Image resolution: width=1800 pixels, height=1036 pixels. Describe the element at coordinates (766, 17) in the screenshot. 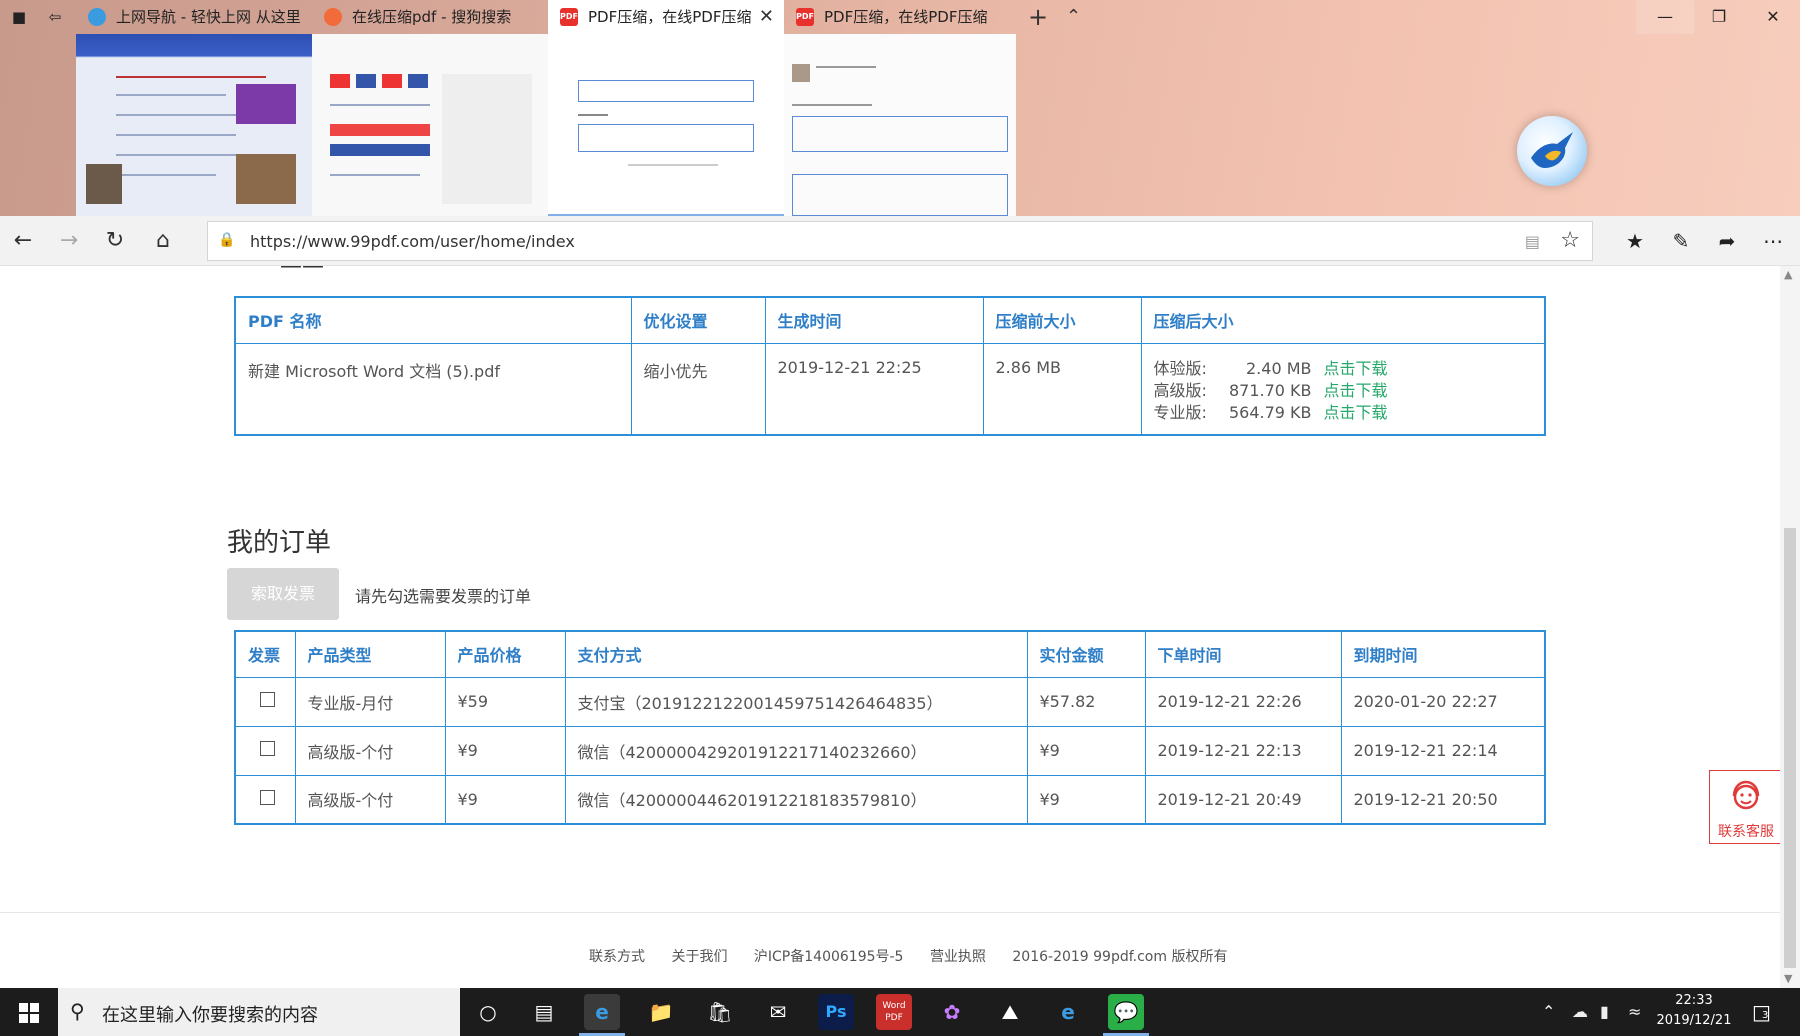

I see `close-icon: ✕` at that location.